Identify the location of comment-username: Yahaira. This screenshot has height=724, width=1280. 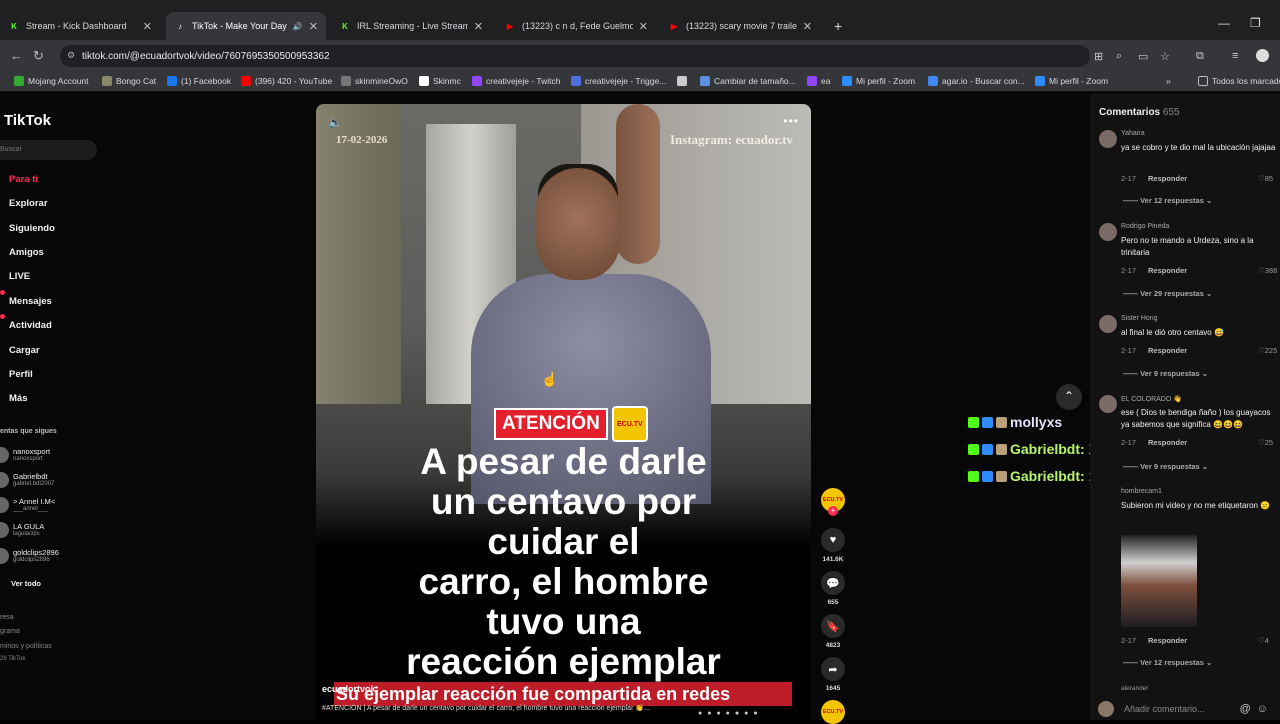
(1133, 133).